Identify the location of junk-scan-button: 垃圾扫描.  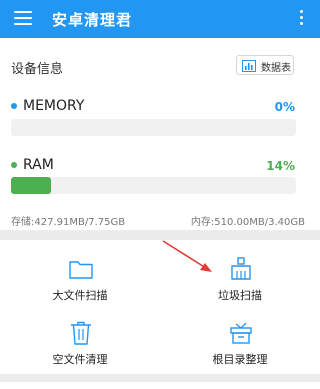
(240, 279).